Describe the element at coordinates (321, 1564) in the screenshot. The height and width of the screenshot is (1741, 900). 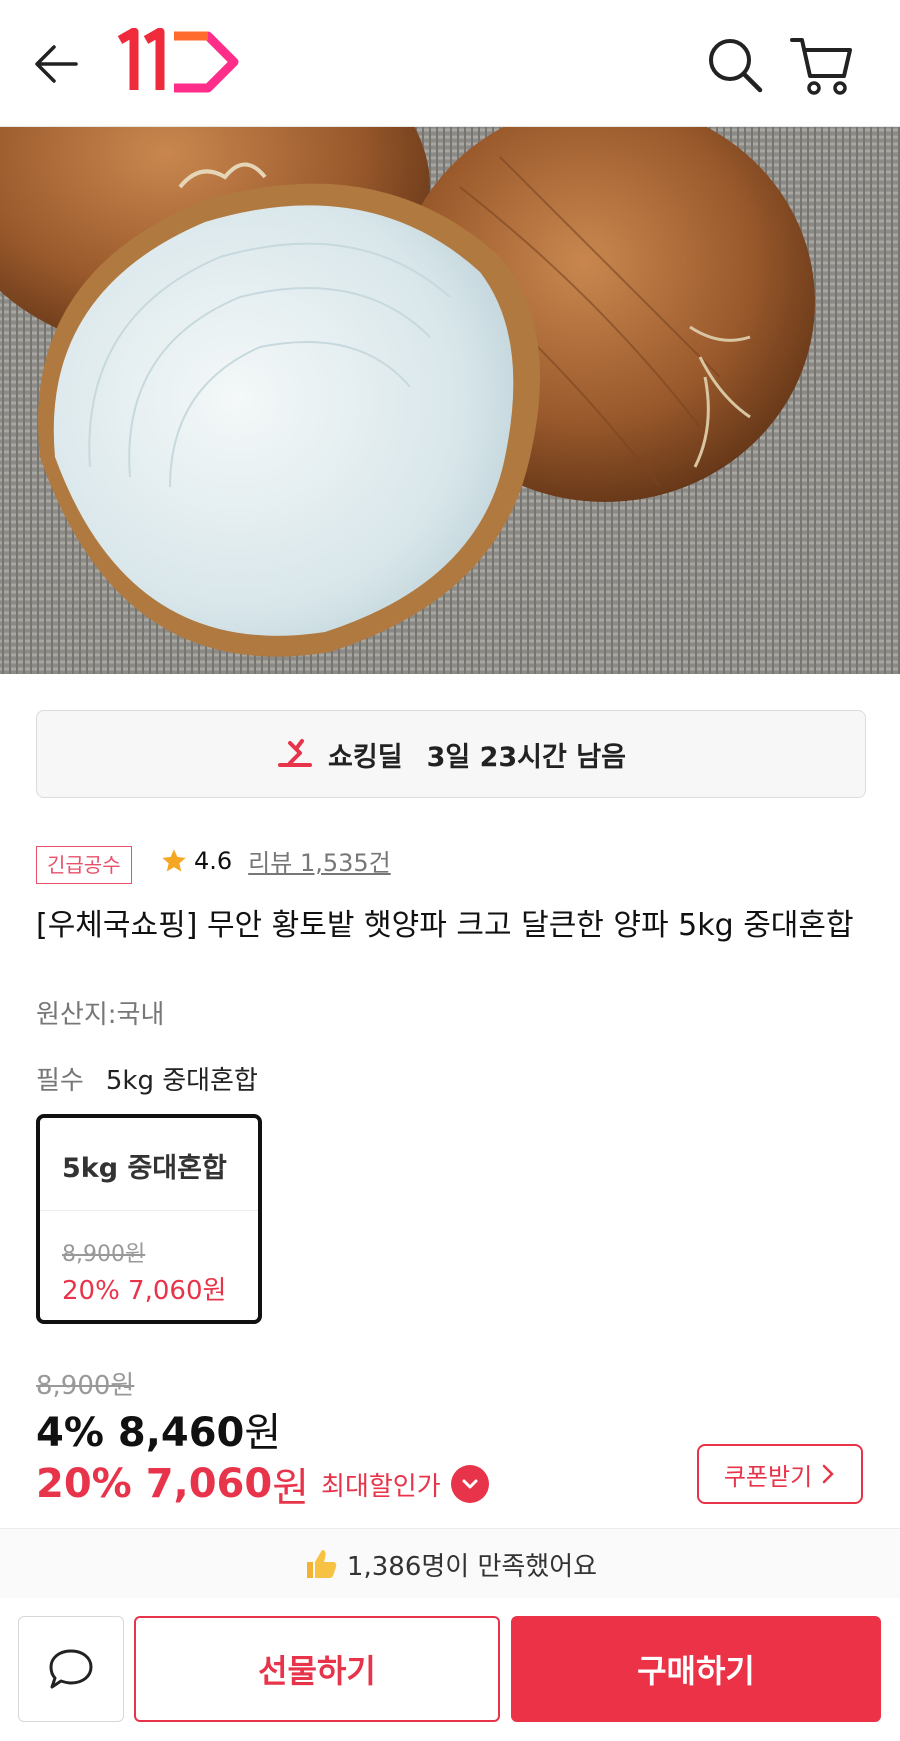
I see `thumbs-up-icon` at that location.